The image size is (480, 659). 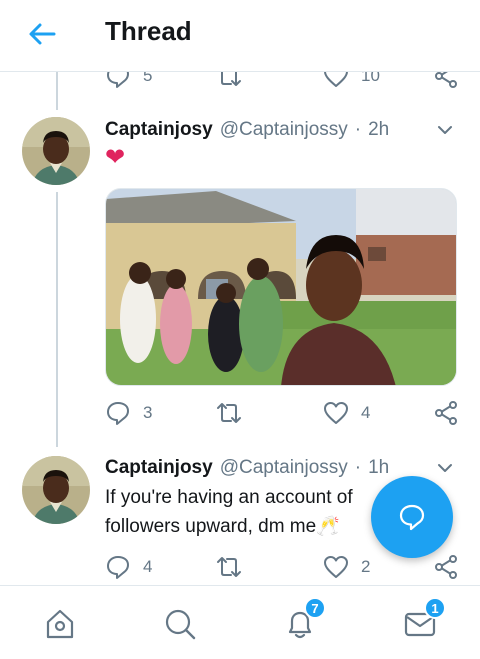 I want to click on back-button, so click(x=42, y=34).